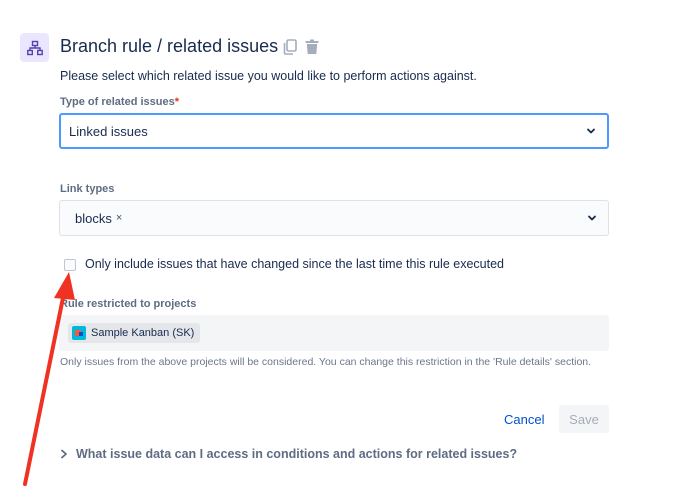  I want to click on link-type-chip: blocks ×, so click(98, 218).